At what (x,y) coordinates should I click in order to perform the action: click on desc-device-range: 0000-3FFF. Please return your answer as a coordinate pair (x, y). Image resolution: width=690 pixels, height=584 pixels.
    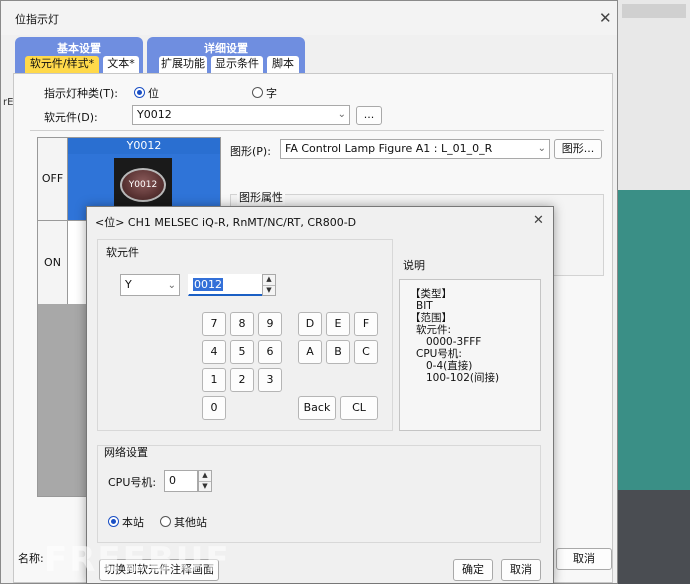
    Looking at the image, I should click on (454, 342).